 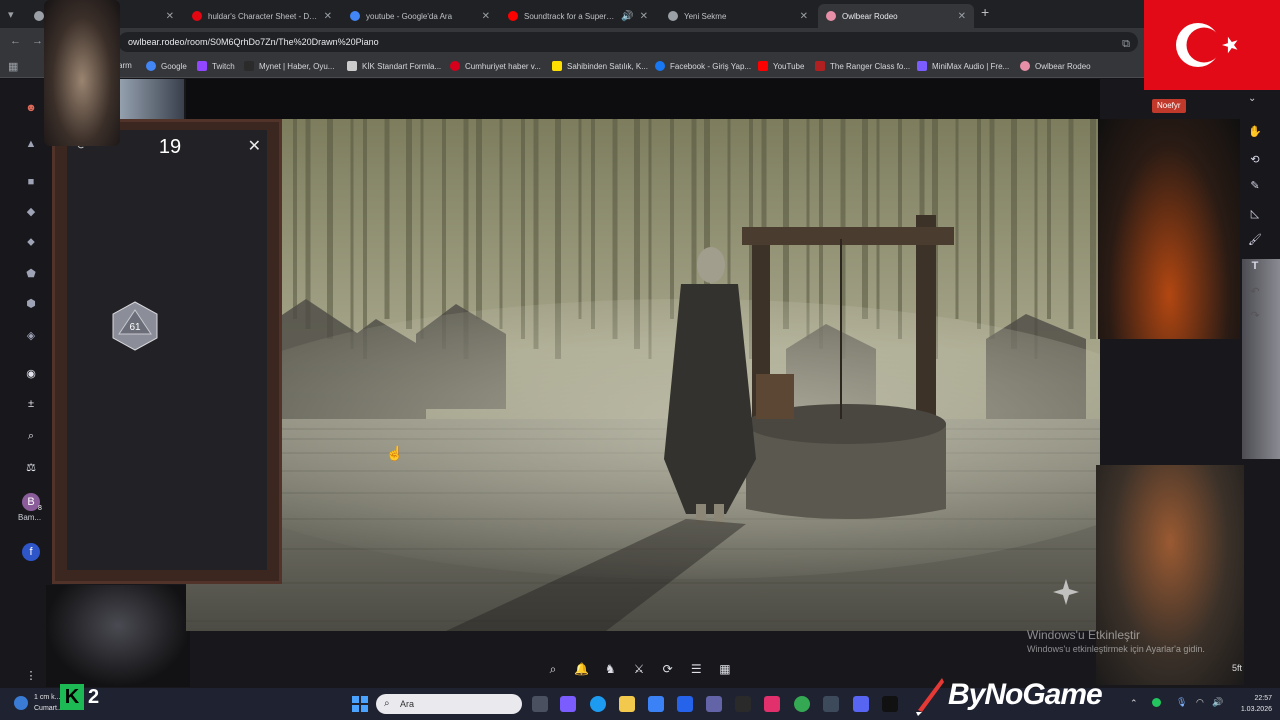 I want to click on chevron-down-icon: ⌄, so click(x=1252, y=98).